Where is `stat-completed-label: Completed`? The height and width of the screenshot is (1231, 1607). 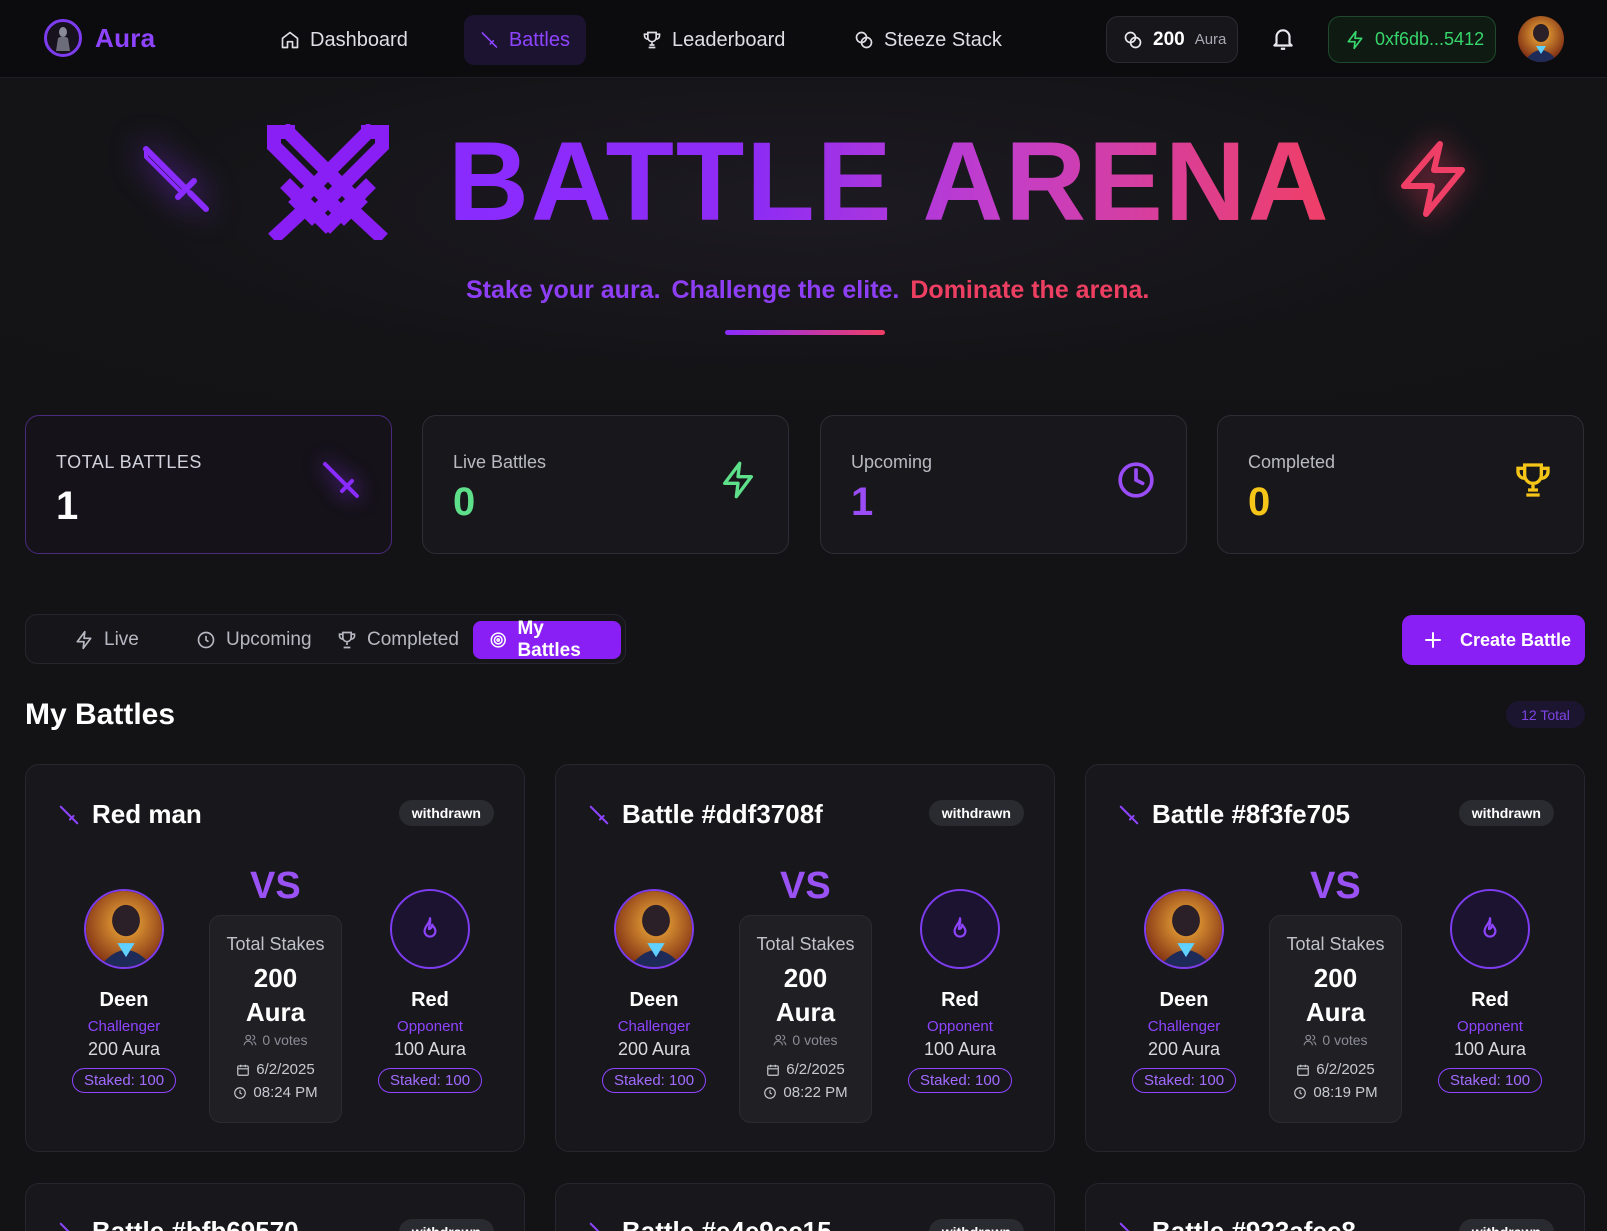 stat-completed-label: Completed is located at coordinates (1292, 462).